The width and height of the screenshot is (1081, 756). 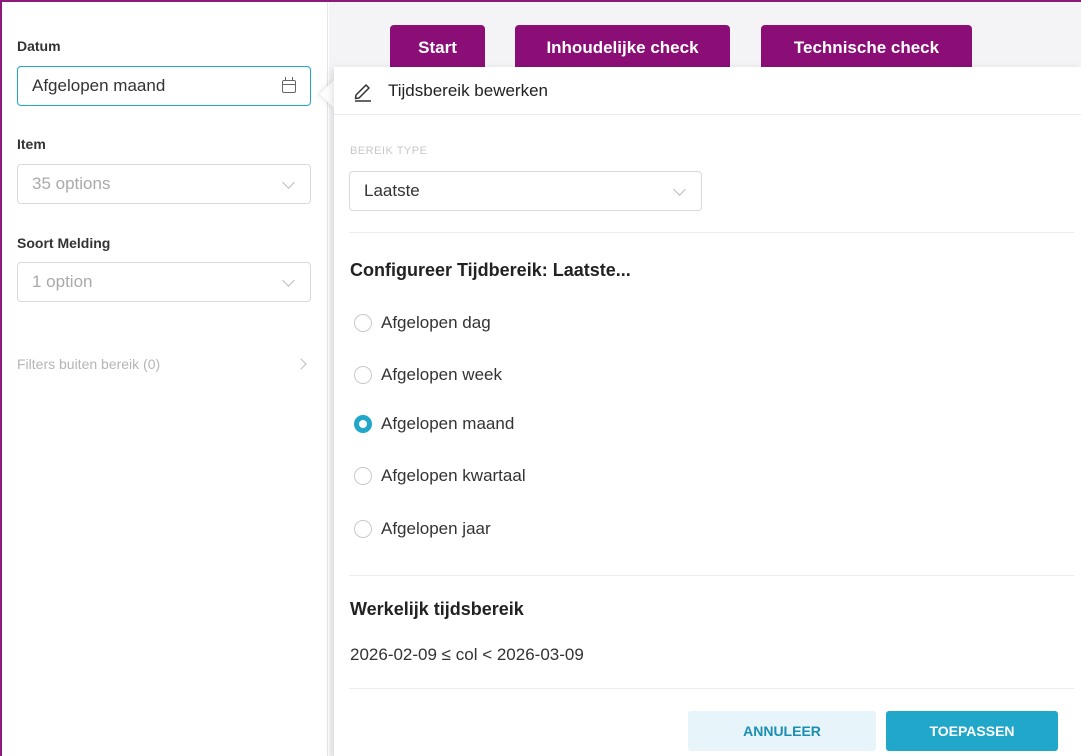 What do you see at coordinates (164, 184) in the screenshot?
I see `item-select: 35 options` at bounding box center [164, 184].